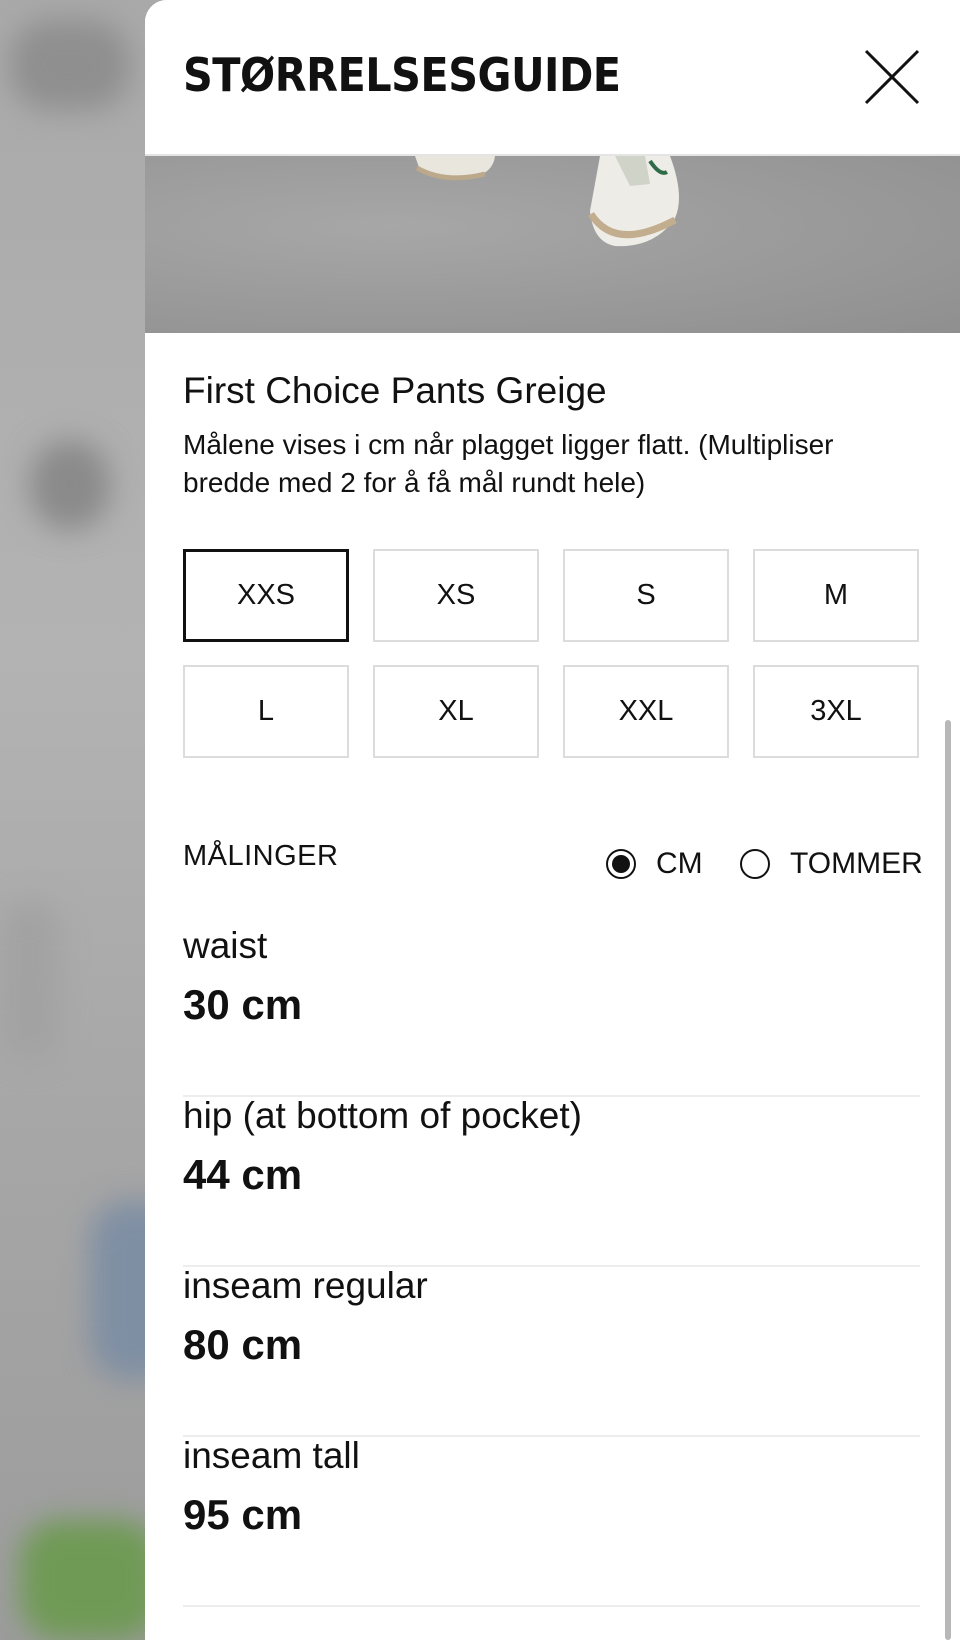 This screenshot has height=1640, width=960. Describe the element at coordinates (225, 945) in the screenshot. I see `measurement-label: waist` at that location.